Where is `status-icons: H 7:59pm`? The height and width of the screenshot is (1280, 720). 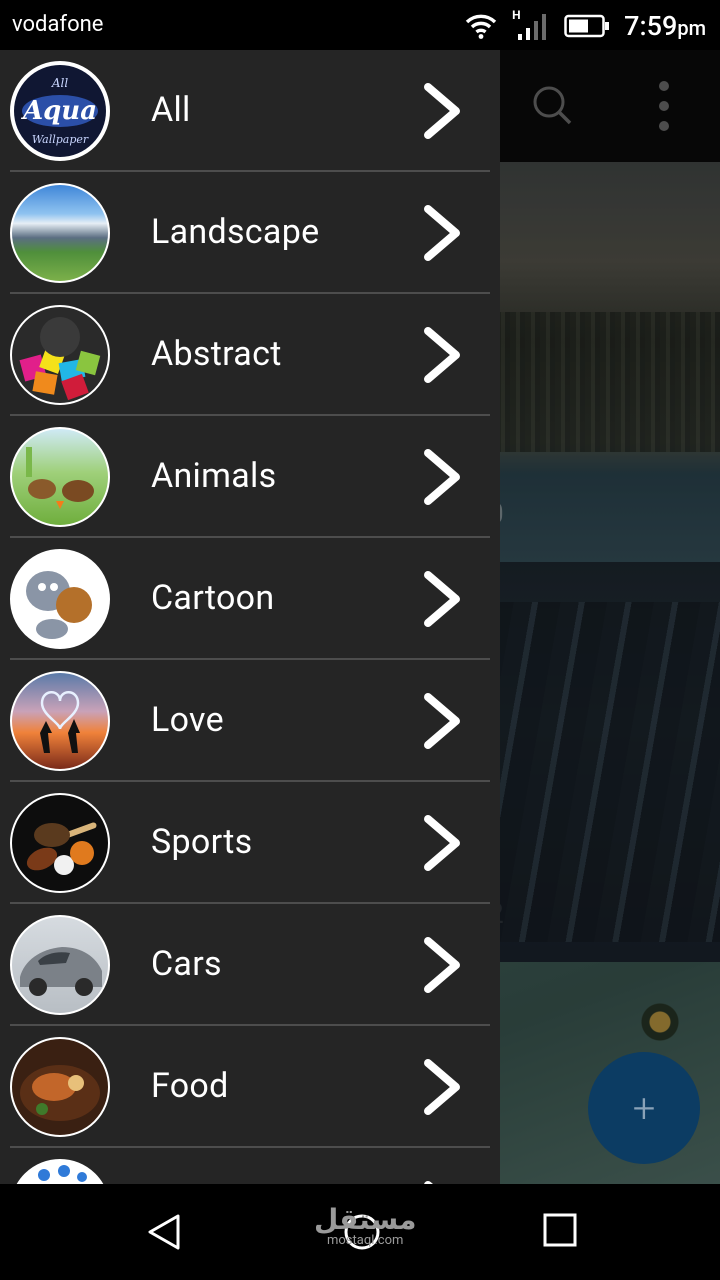
status-icons: H 7:59pm is located at coordinates (585, 26).